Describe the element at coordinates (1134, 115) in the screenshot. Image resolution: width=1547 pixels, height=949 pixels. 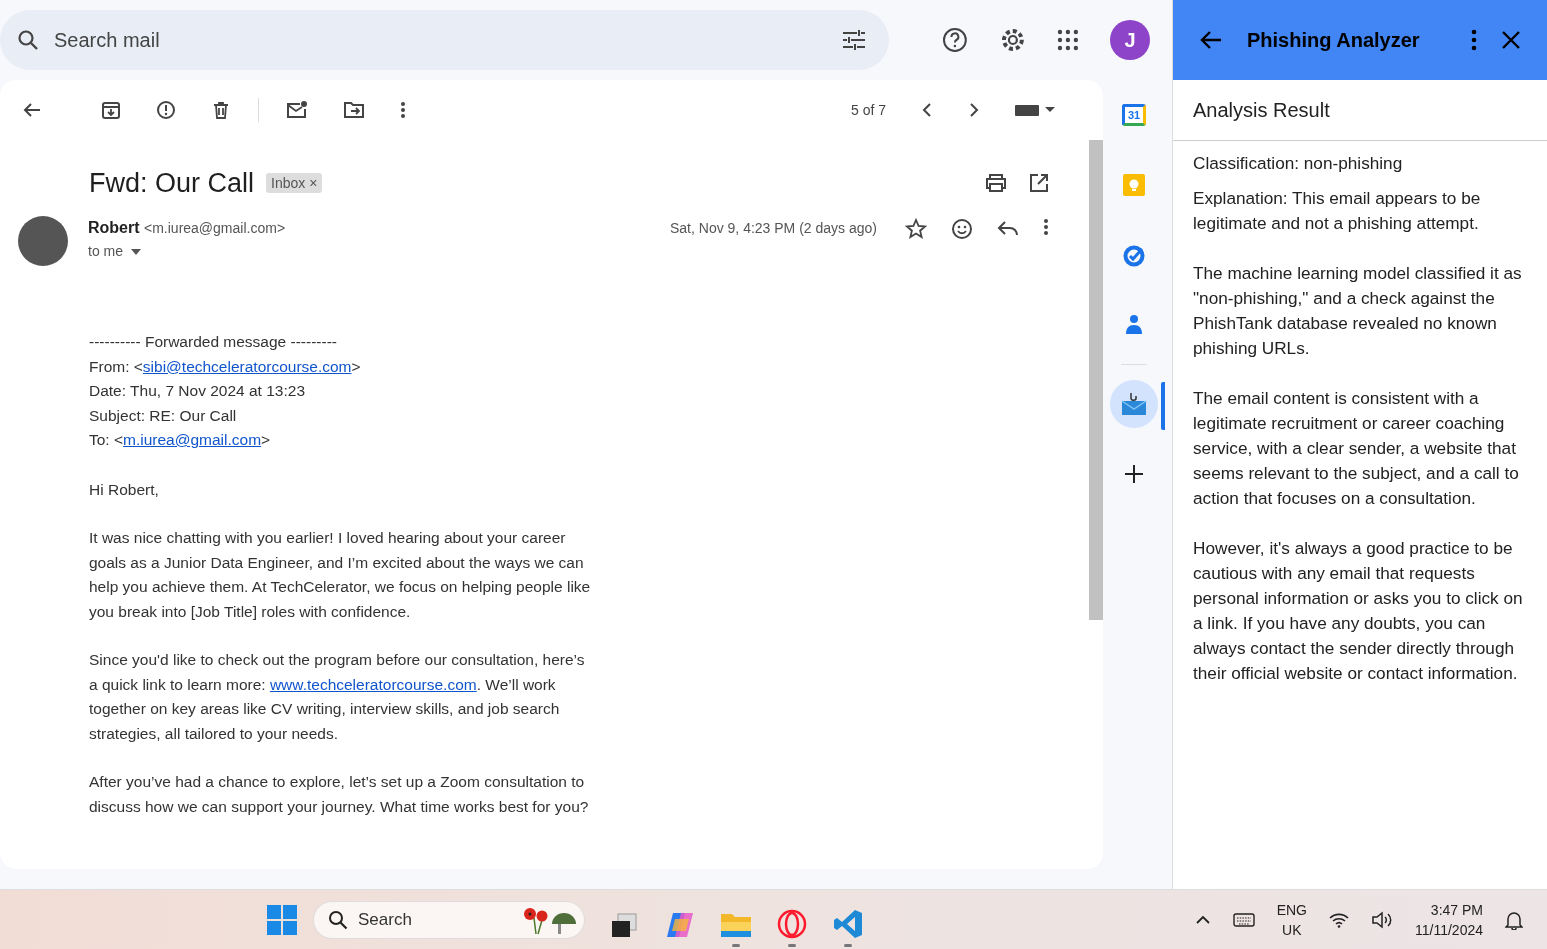
I see `calendar-app-button: 31` at that location.